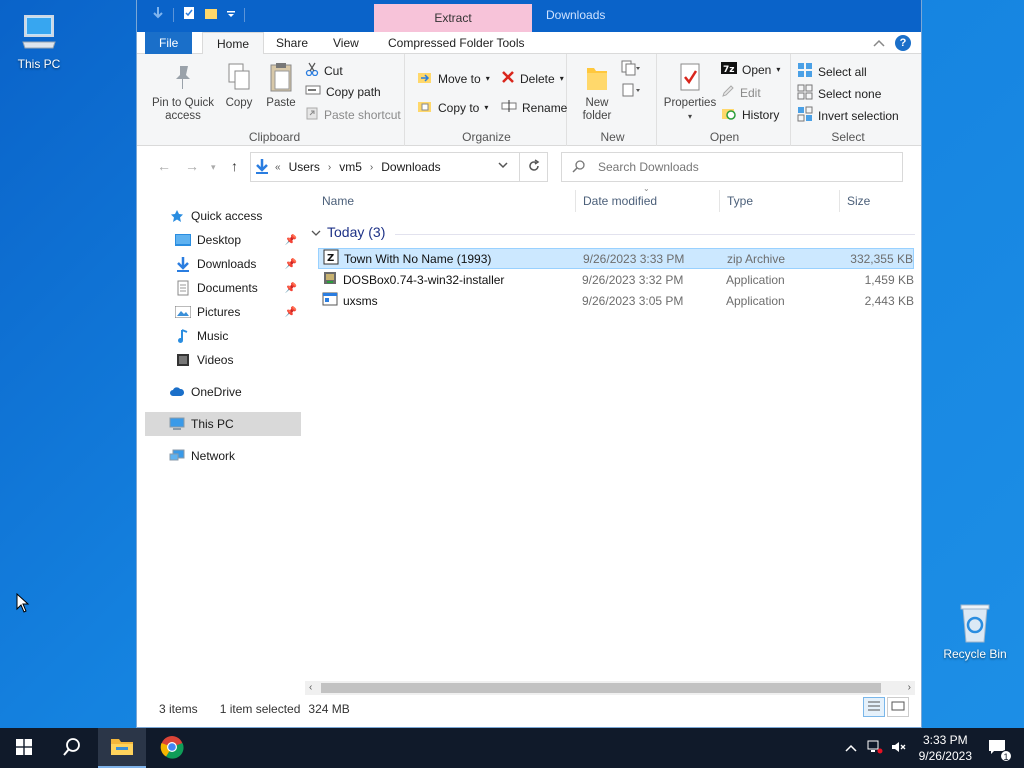 This screenshot has width=1024, height=768. What do you see at coordinates (221, 312) in the screenshot?
I see `nav-pictures: Pictures 📌` at bounding box center [221, 312].